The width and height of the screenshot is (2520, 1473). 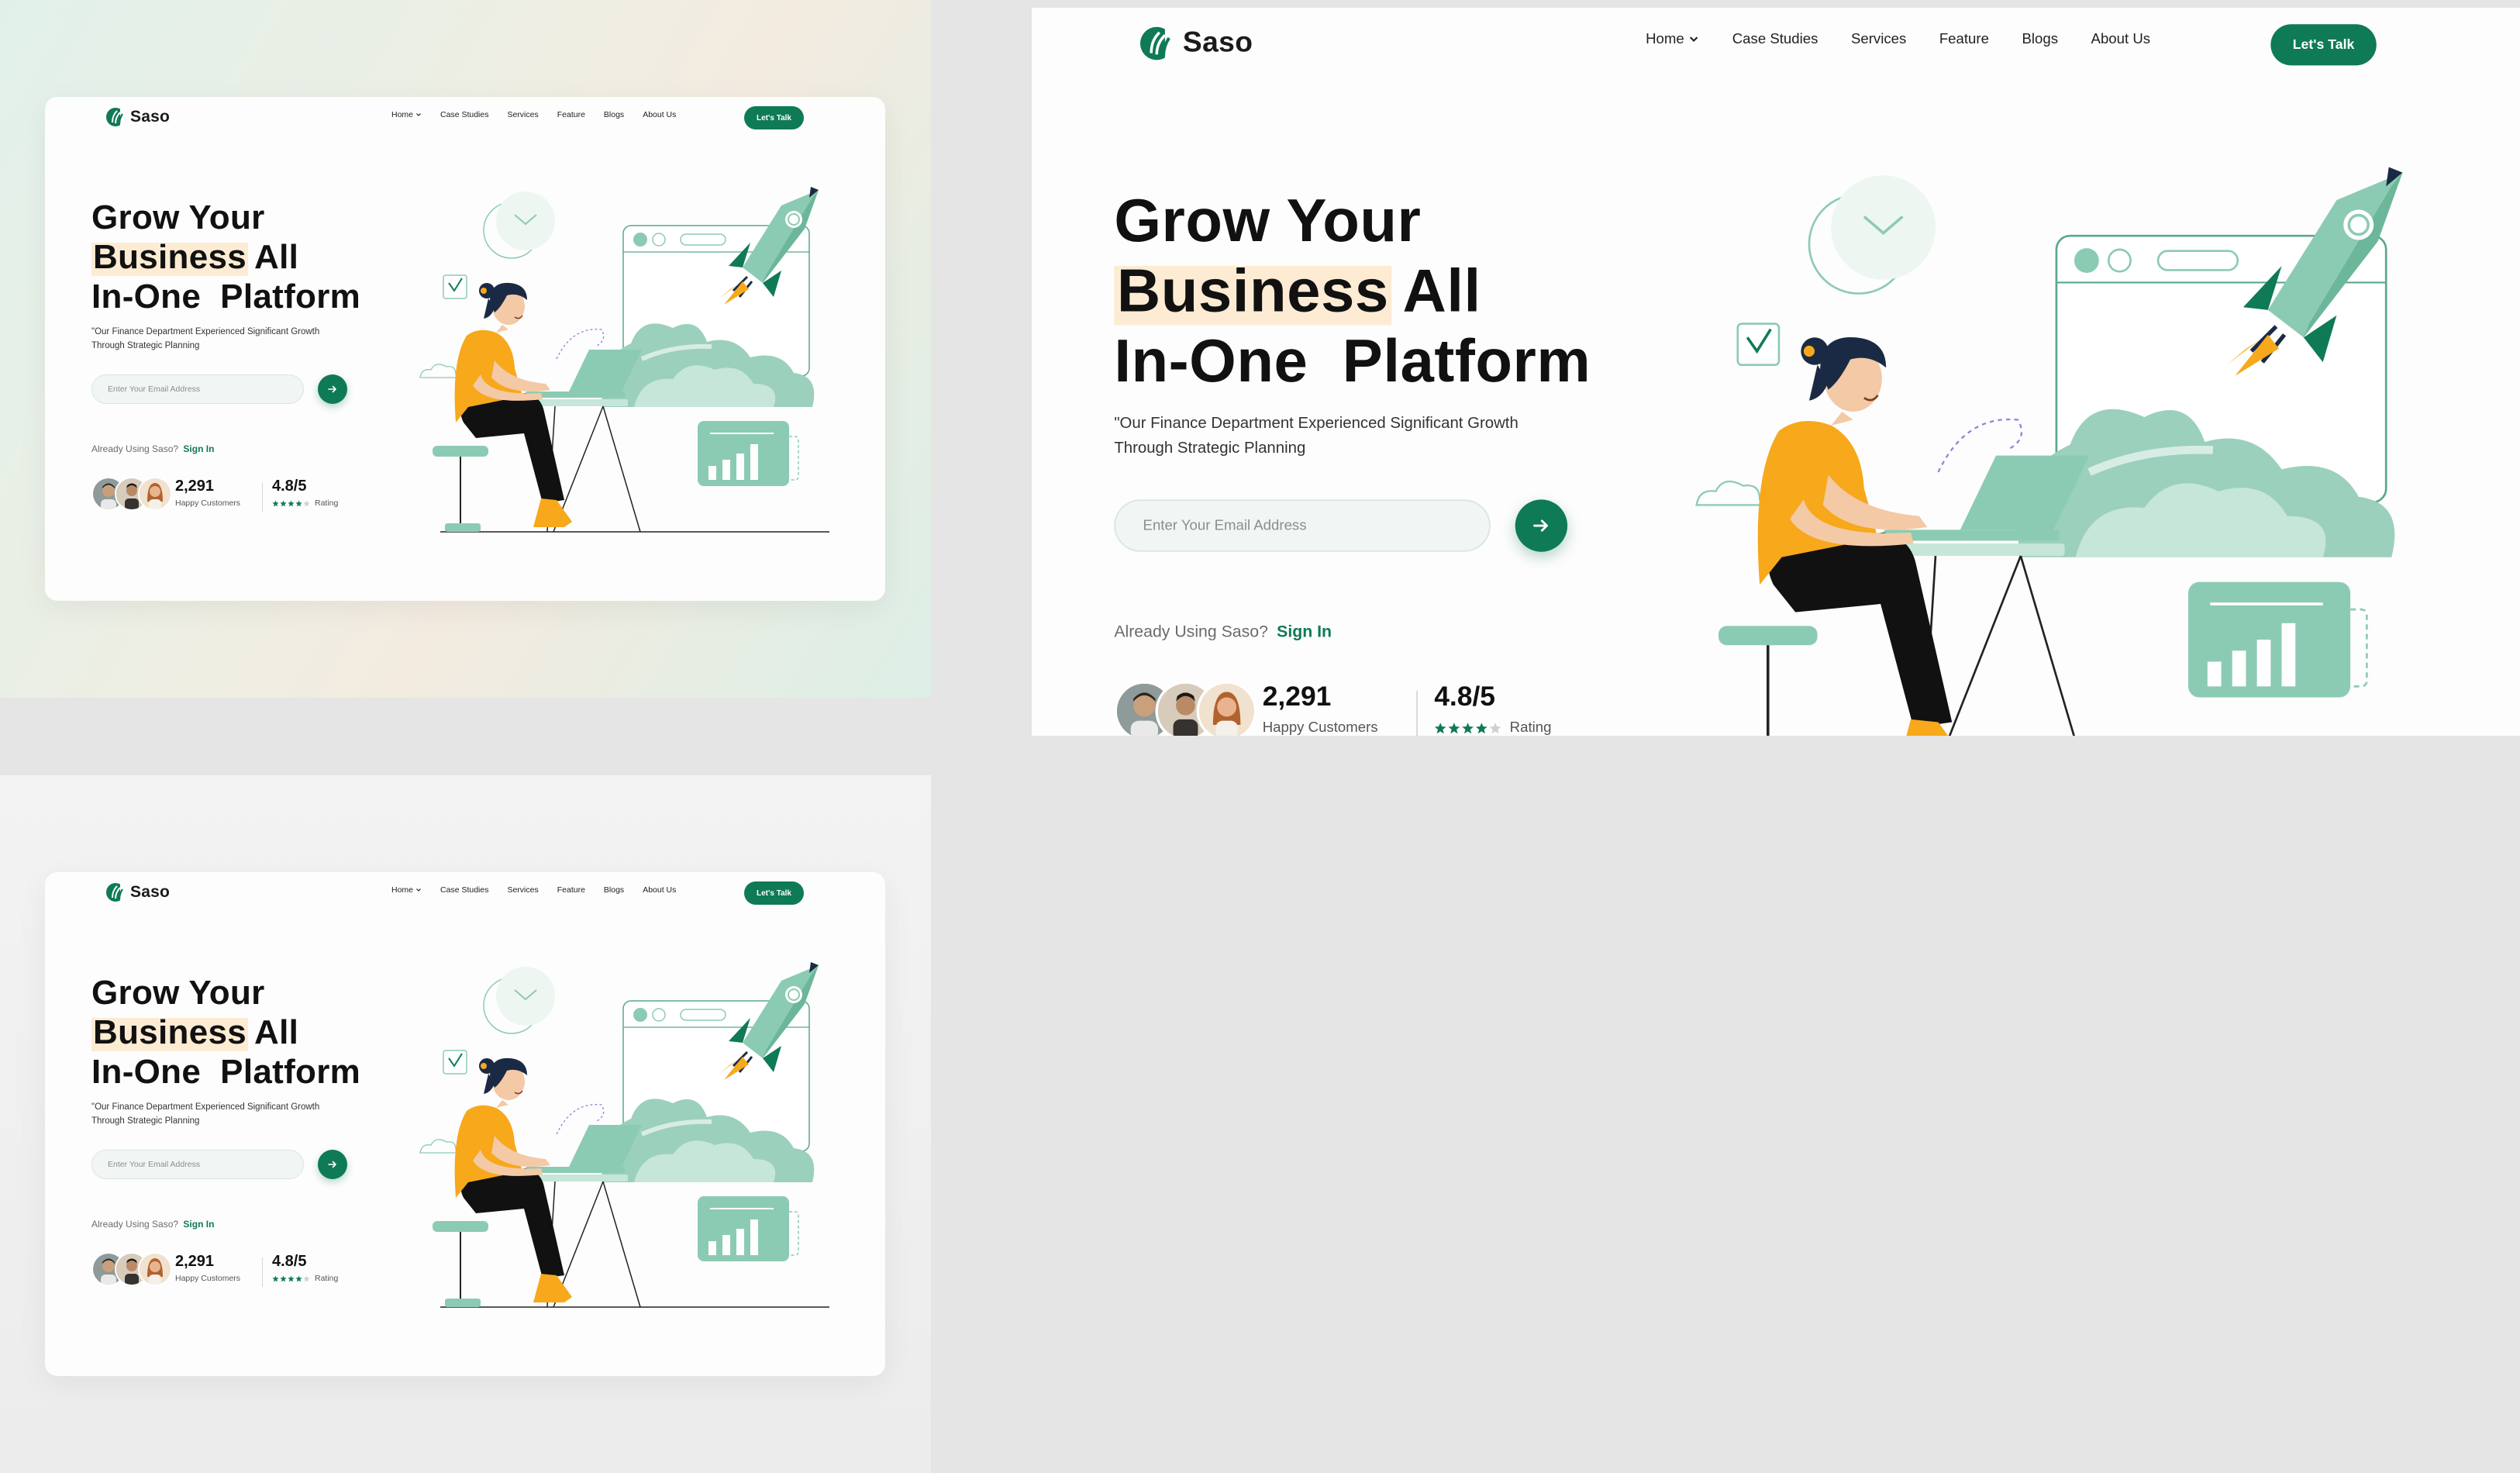 I want to click on hero-title: Grow Your Business All In-One Platform, so click(x=278, y=1032).